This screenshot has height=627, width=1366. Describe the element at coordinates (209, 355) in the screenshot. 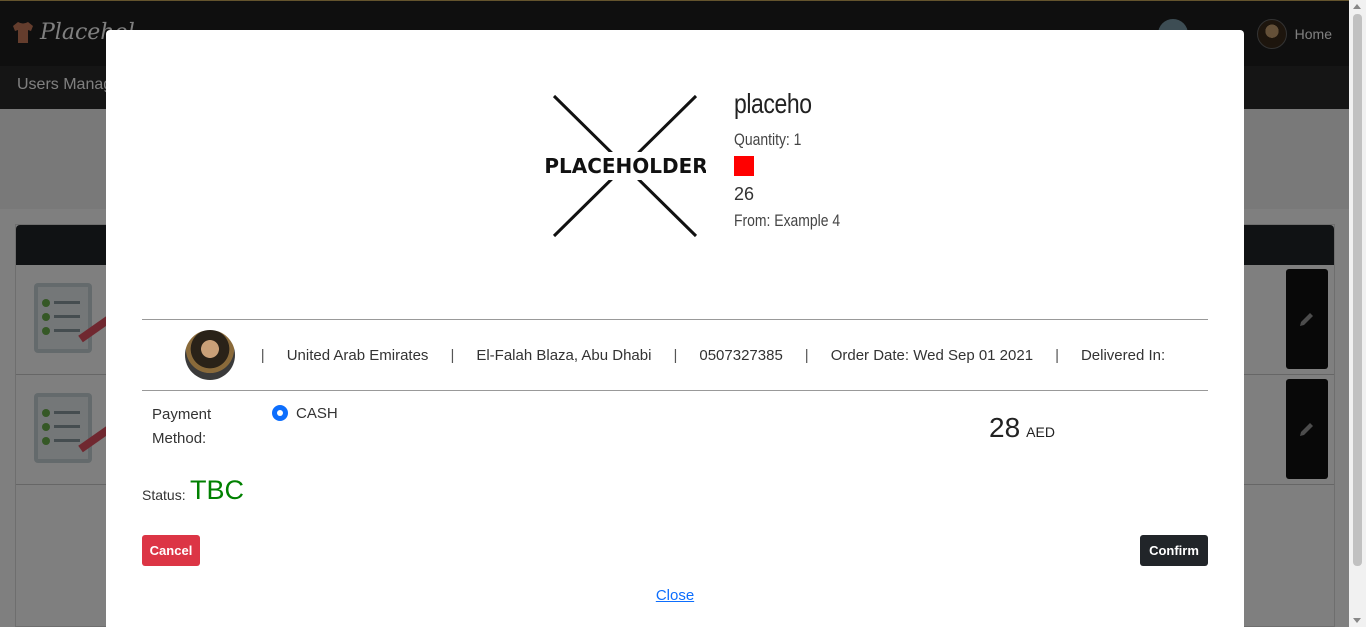

I see `customer-avatar` at that location.